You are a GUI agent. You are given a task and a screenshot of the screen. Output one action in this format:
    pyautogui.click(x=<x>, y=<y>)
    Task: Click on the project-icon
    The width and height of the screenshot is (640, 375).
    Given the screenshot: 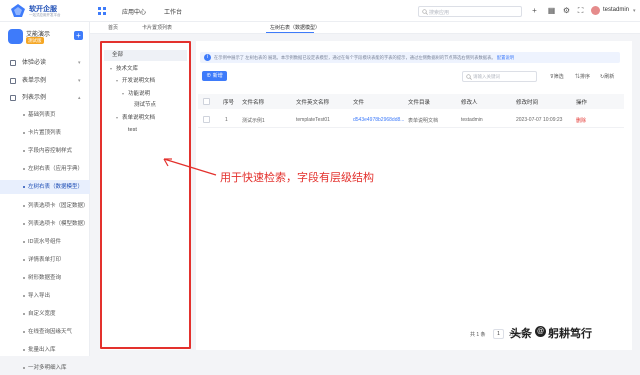 What is the action you would take?
    pyautogui.click(x=15, y=36)
    